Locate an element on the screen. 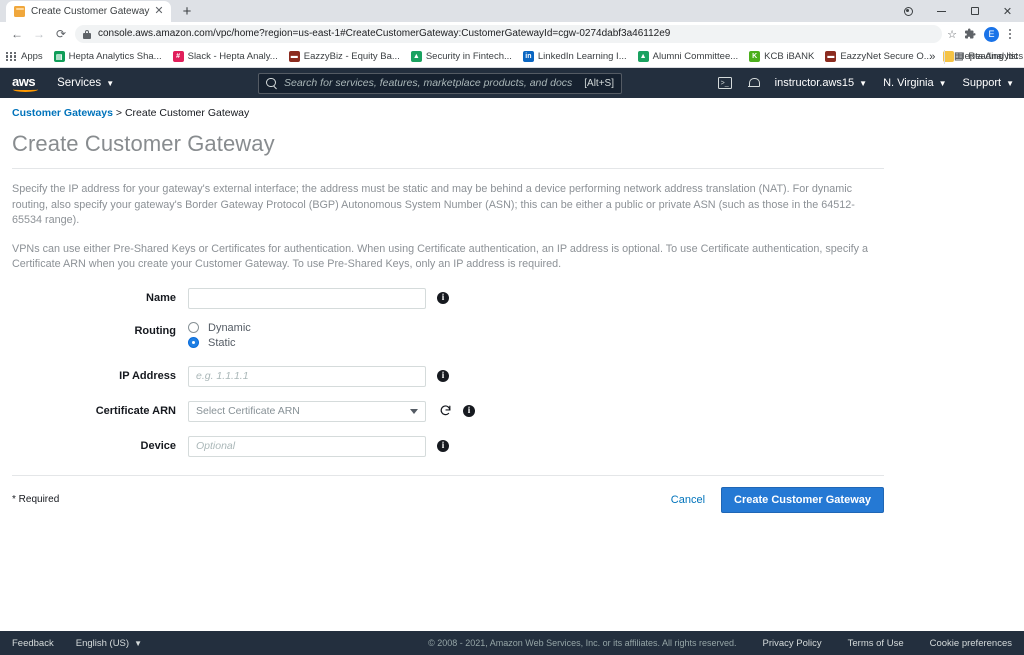 The image size is (1024, 655). browser-tab: Create Customer Gateway | VPC ✕ is located at coordinates (88, 11).